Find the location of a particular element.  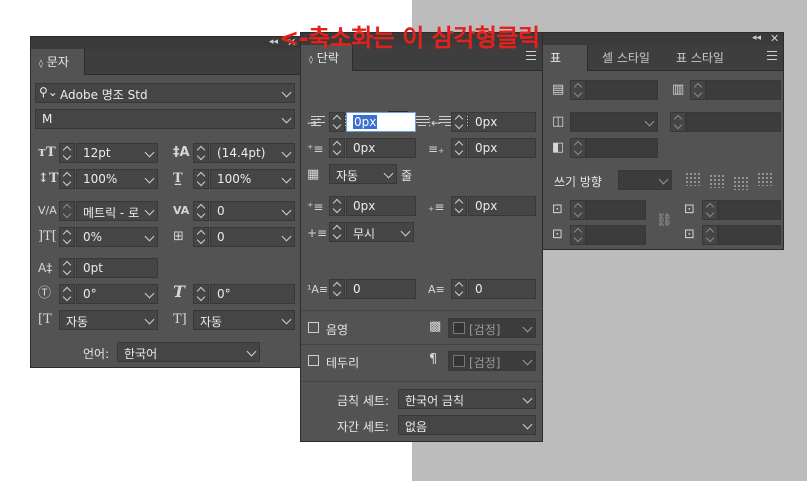

space-after-stepper is located at coordinates (459, 206).